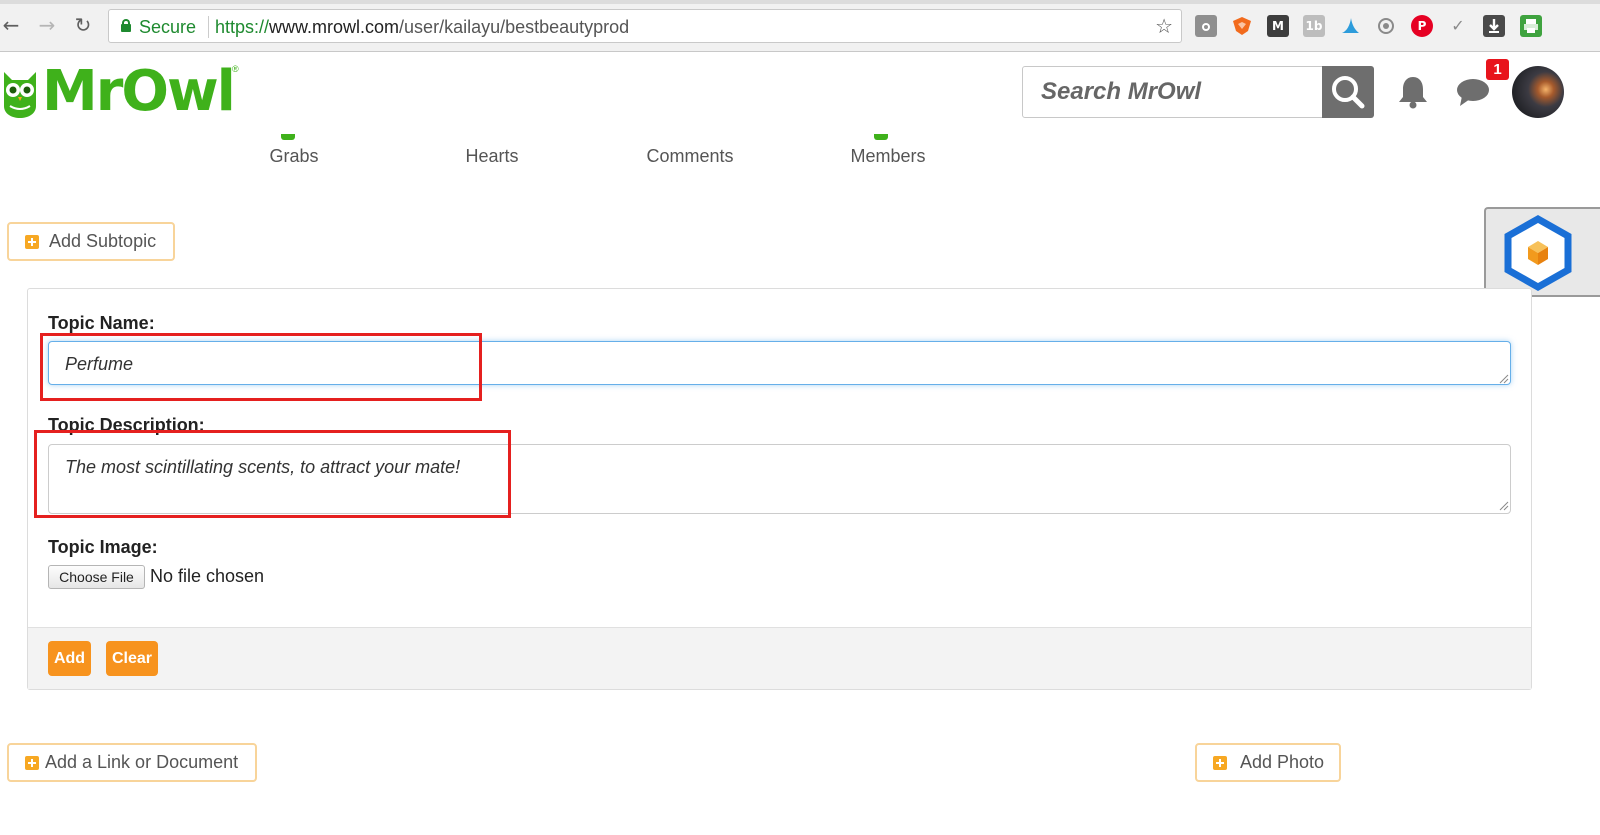 The image size is (1600, 835). I want to click on grabs-mark, so click(288, 137).